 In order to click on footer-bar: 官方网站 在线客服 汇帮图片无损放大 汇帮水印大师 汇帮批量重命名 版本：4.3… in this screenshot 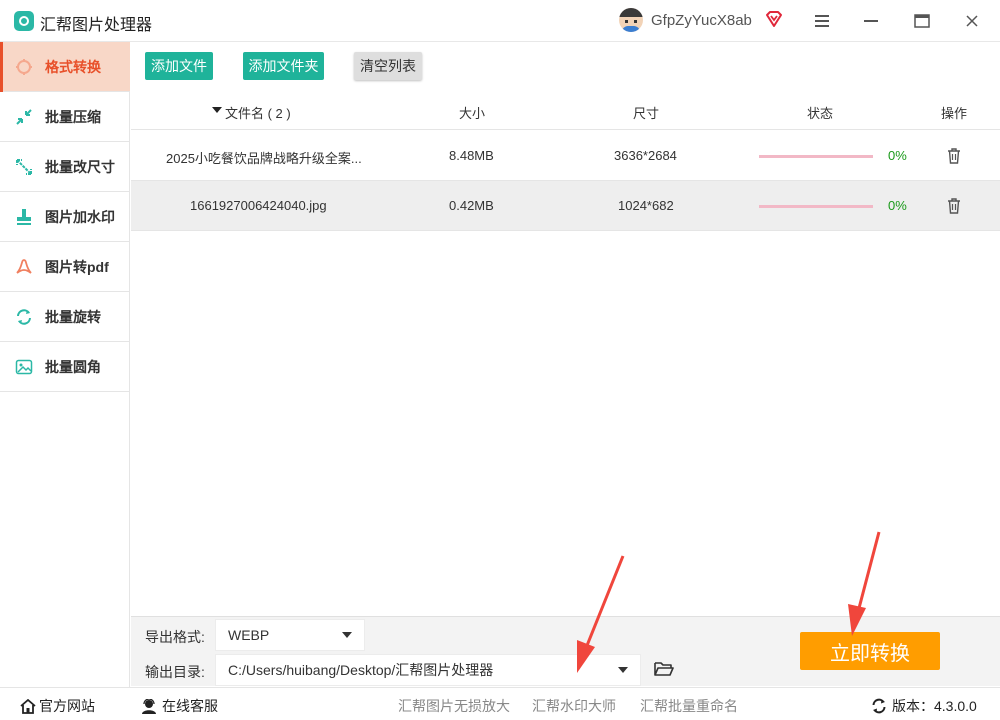, I will do `click(500, 703)`.